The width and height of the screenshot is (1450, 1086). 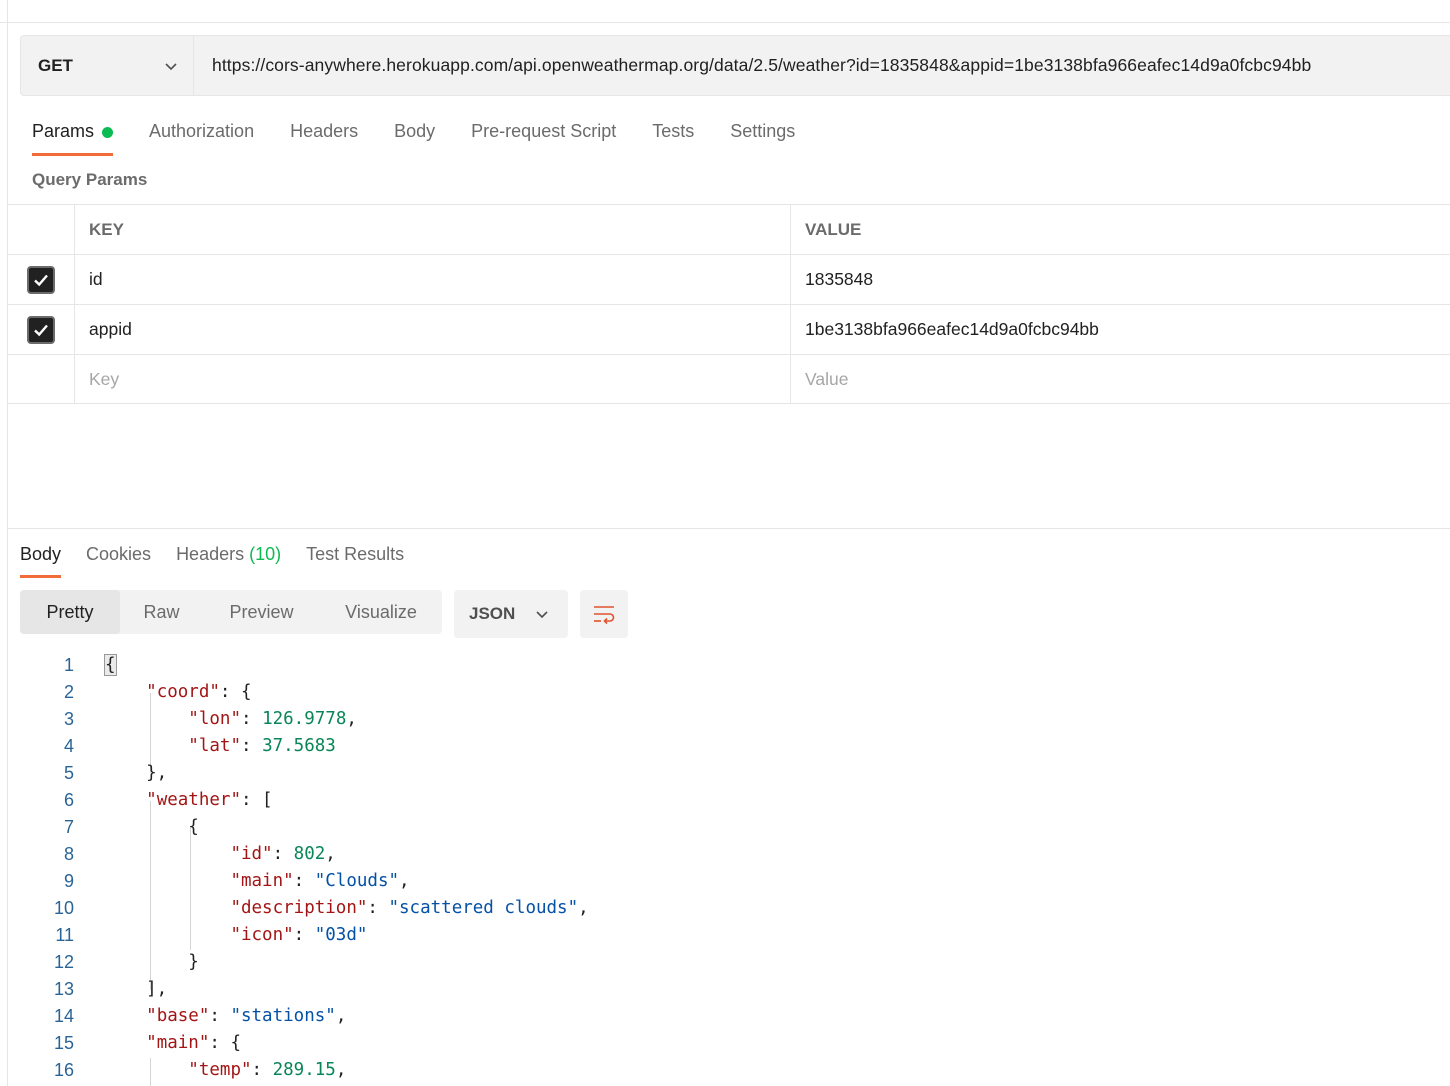 What do you see at coordinates (90, 179) in the screenshot?
I see `query-params-title: Query Params` at bounding box center [90, 179].